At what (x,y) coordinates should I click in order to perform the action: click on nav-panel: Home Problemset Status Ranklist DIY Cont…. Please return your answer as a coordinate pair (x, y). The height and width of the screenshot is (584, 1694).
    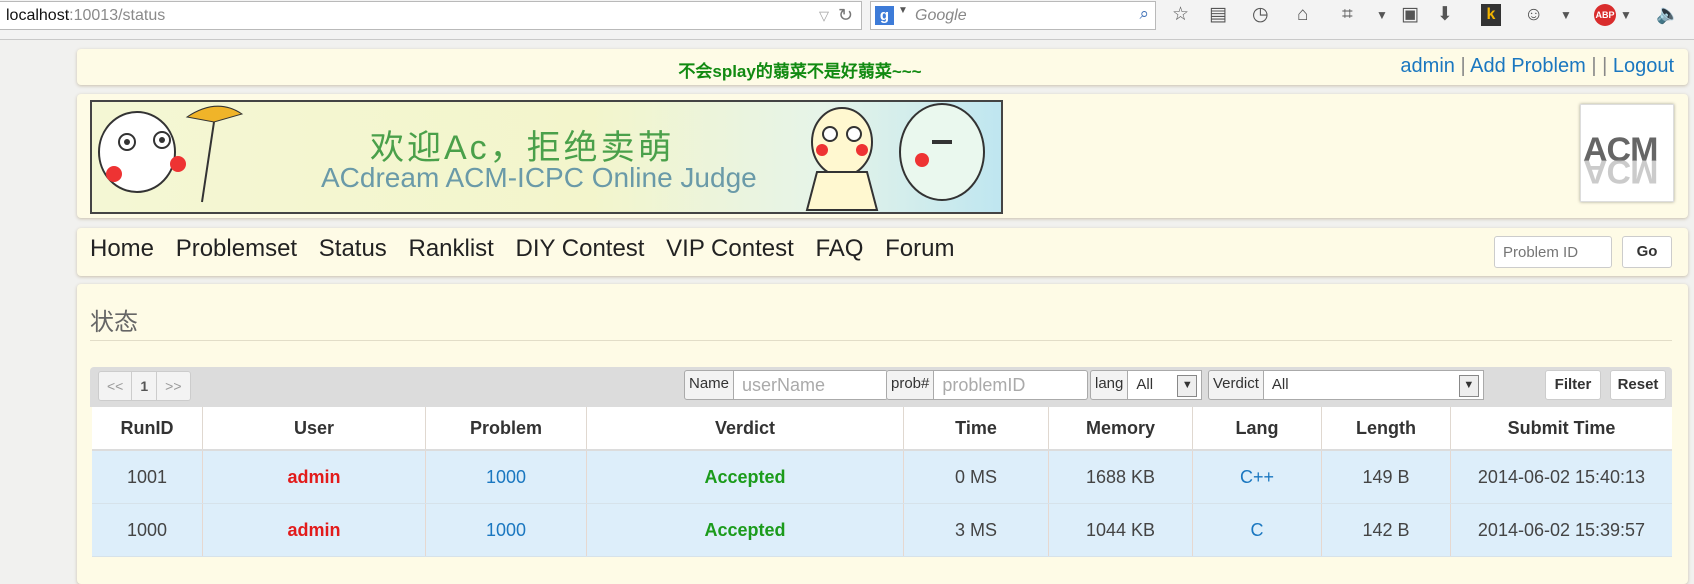
    Looking at the image, I should click on (882, 252).